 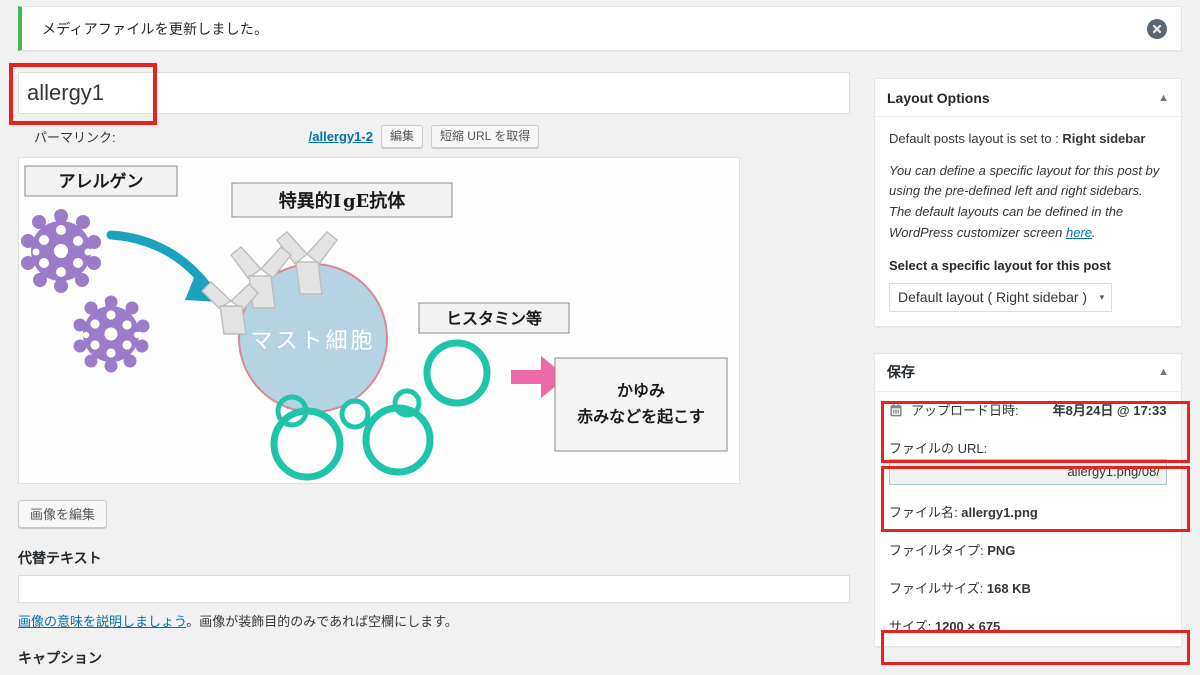 I want to click on layout-options-title: Layout Options, so click(x=938, y=97).